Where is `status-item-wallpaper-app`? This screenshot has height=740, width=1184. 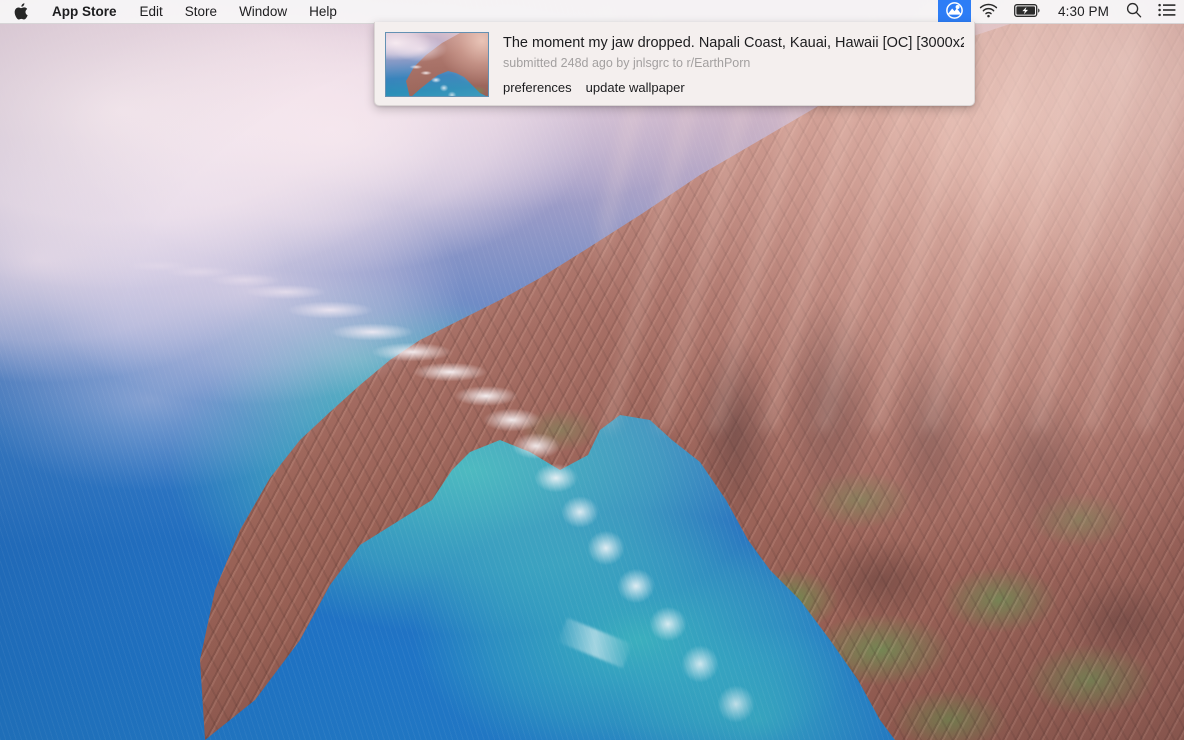 status-item-wallpaper-app is located at coordinates (955, 11).